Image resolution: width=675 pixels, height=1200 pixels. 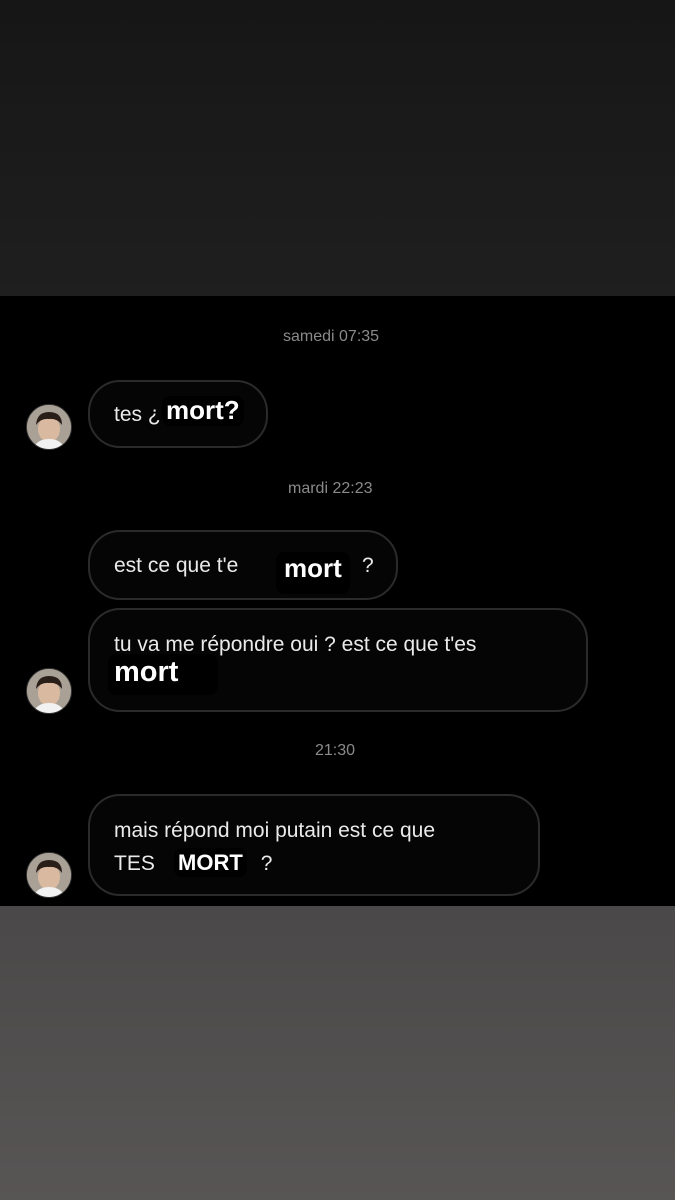 What do you see at coordinates (203, 410) in the screenshot?
I see `text-sticker: mort?` at bounding box center [203, 410].